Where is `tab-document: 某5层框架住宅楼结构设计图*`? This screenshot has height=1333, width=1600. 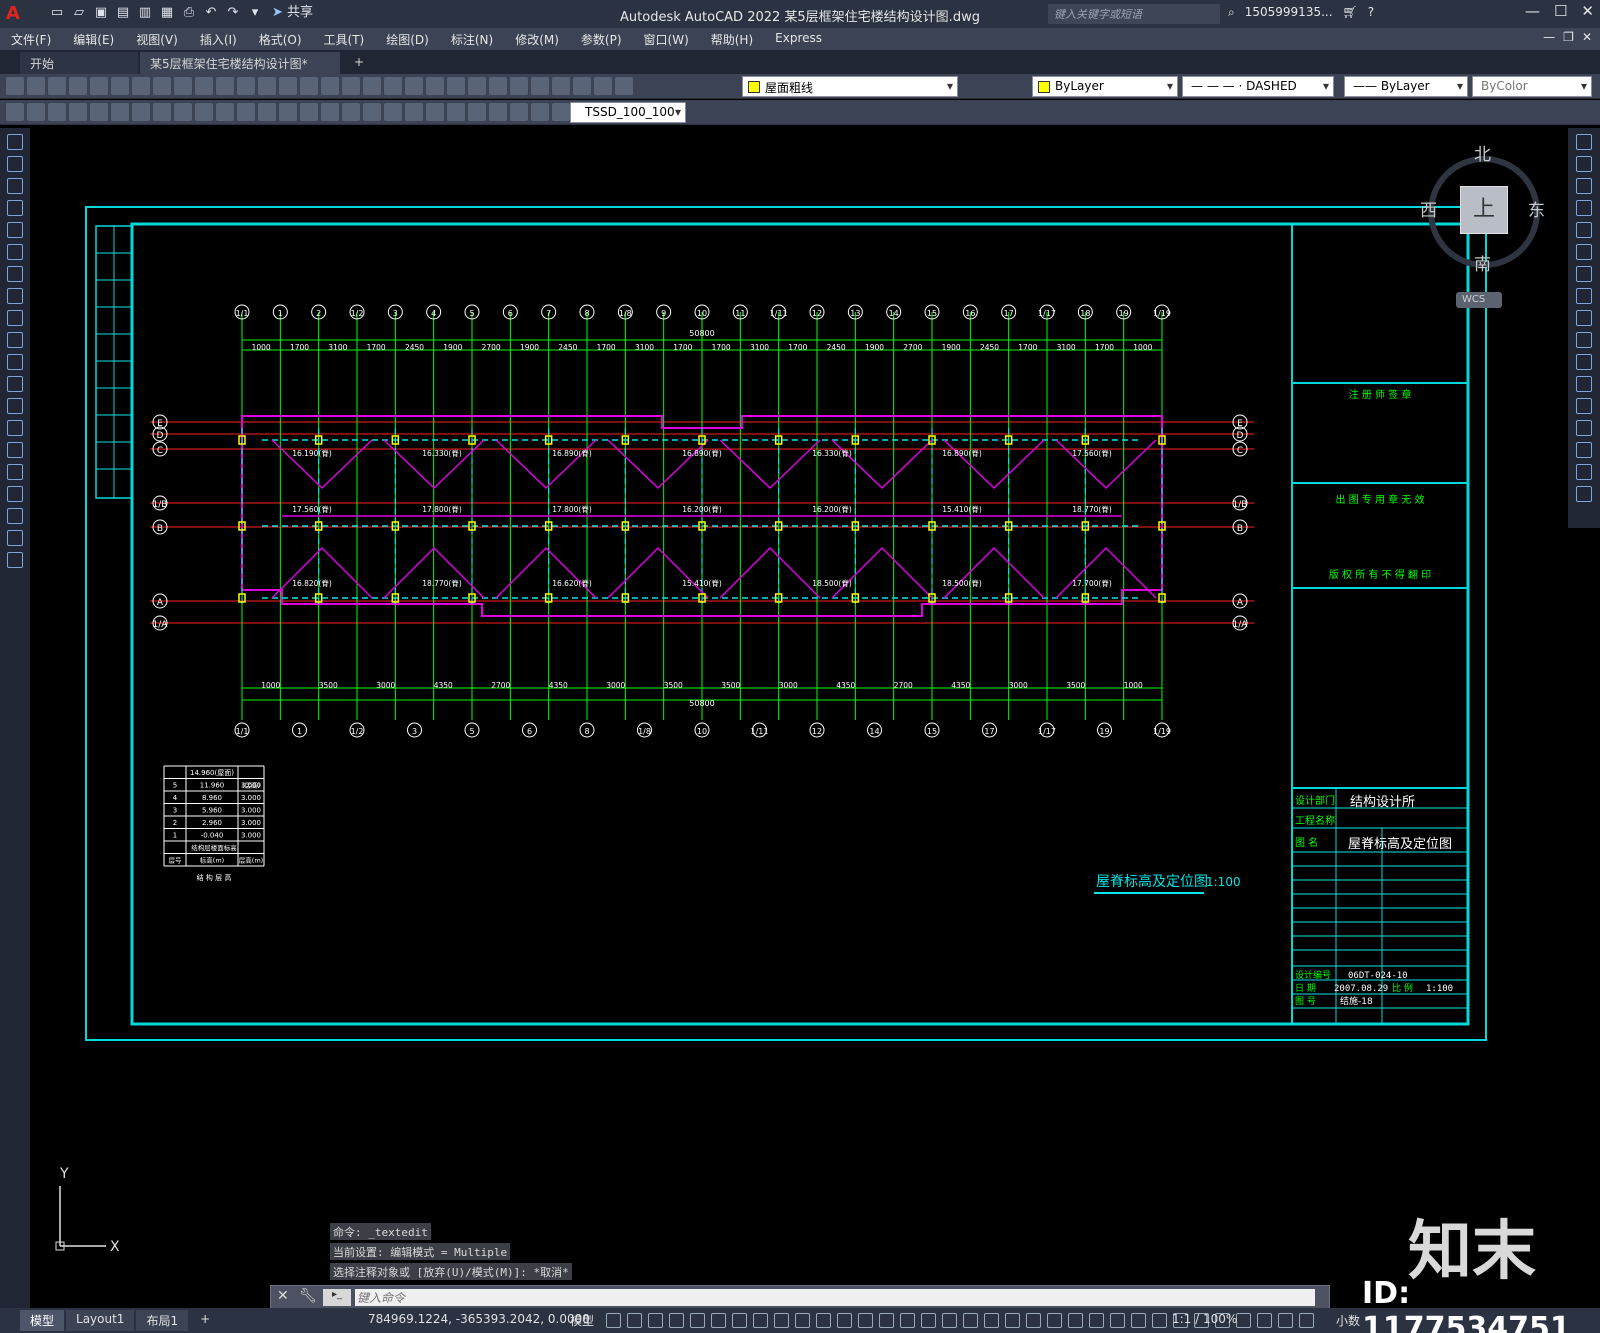
tab-document: 某5层框架住宅楼结构设计图* is located at coordinates (240, 63).